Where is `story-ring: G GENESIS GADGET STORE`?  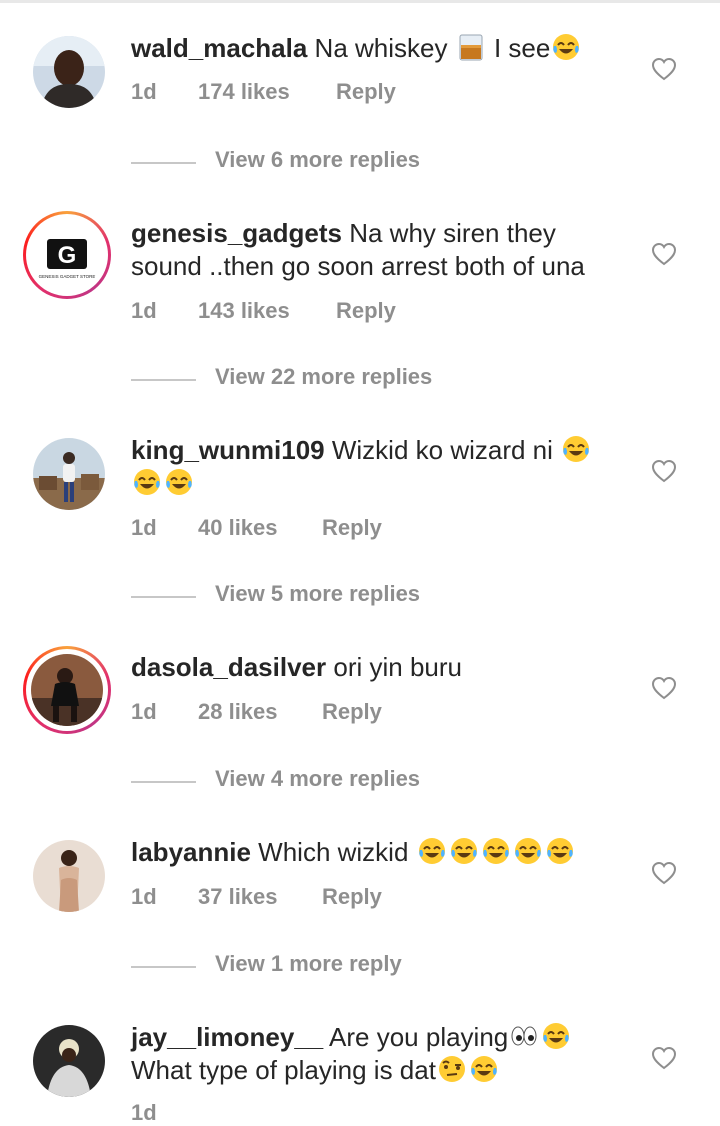 story-ring: G GENESIS GADGET STORE is located at coordinates (67, 255).